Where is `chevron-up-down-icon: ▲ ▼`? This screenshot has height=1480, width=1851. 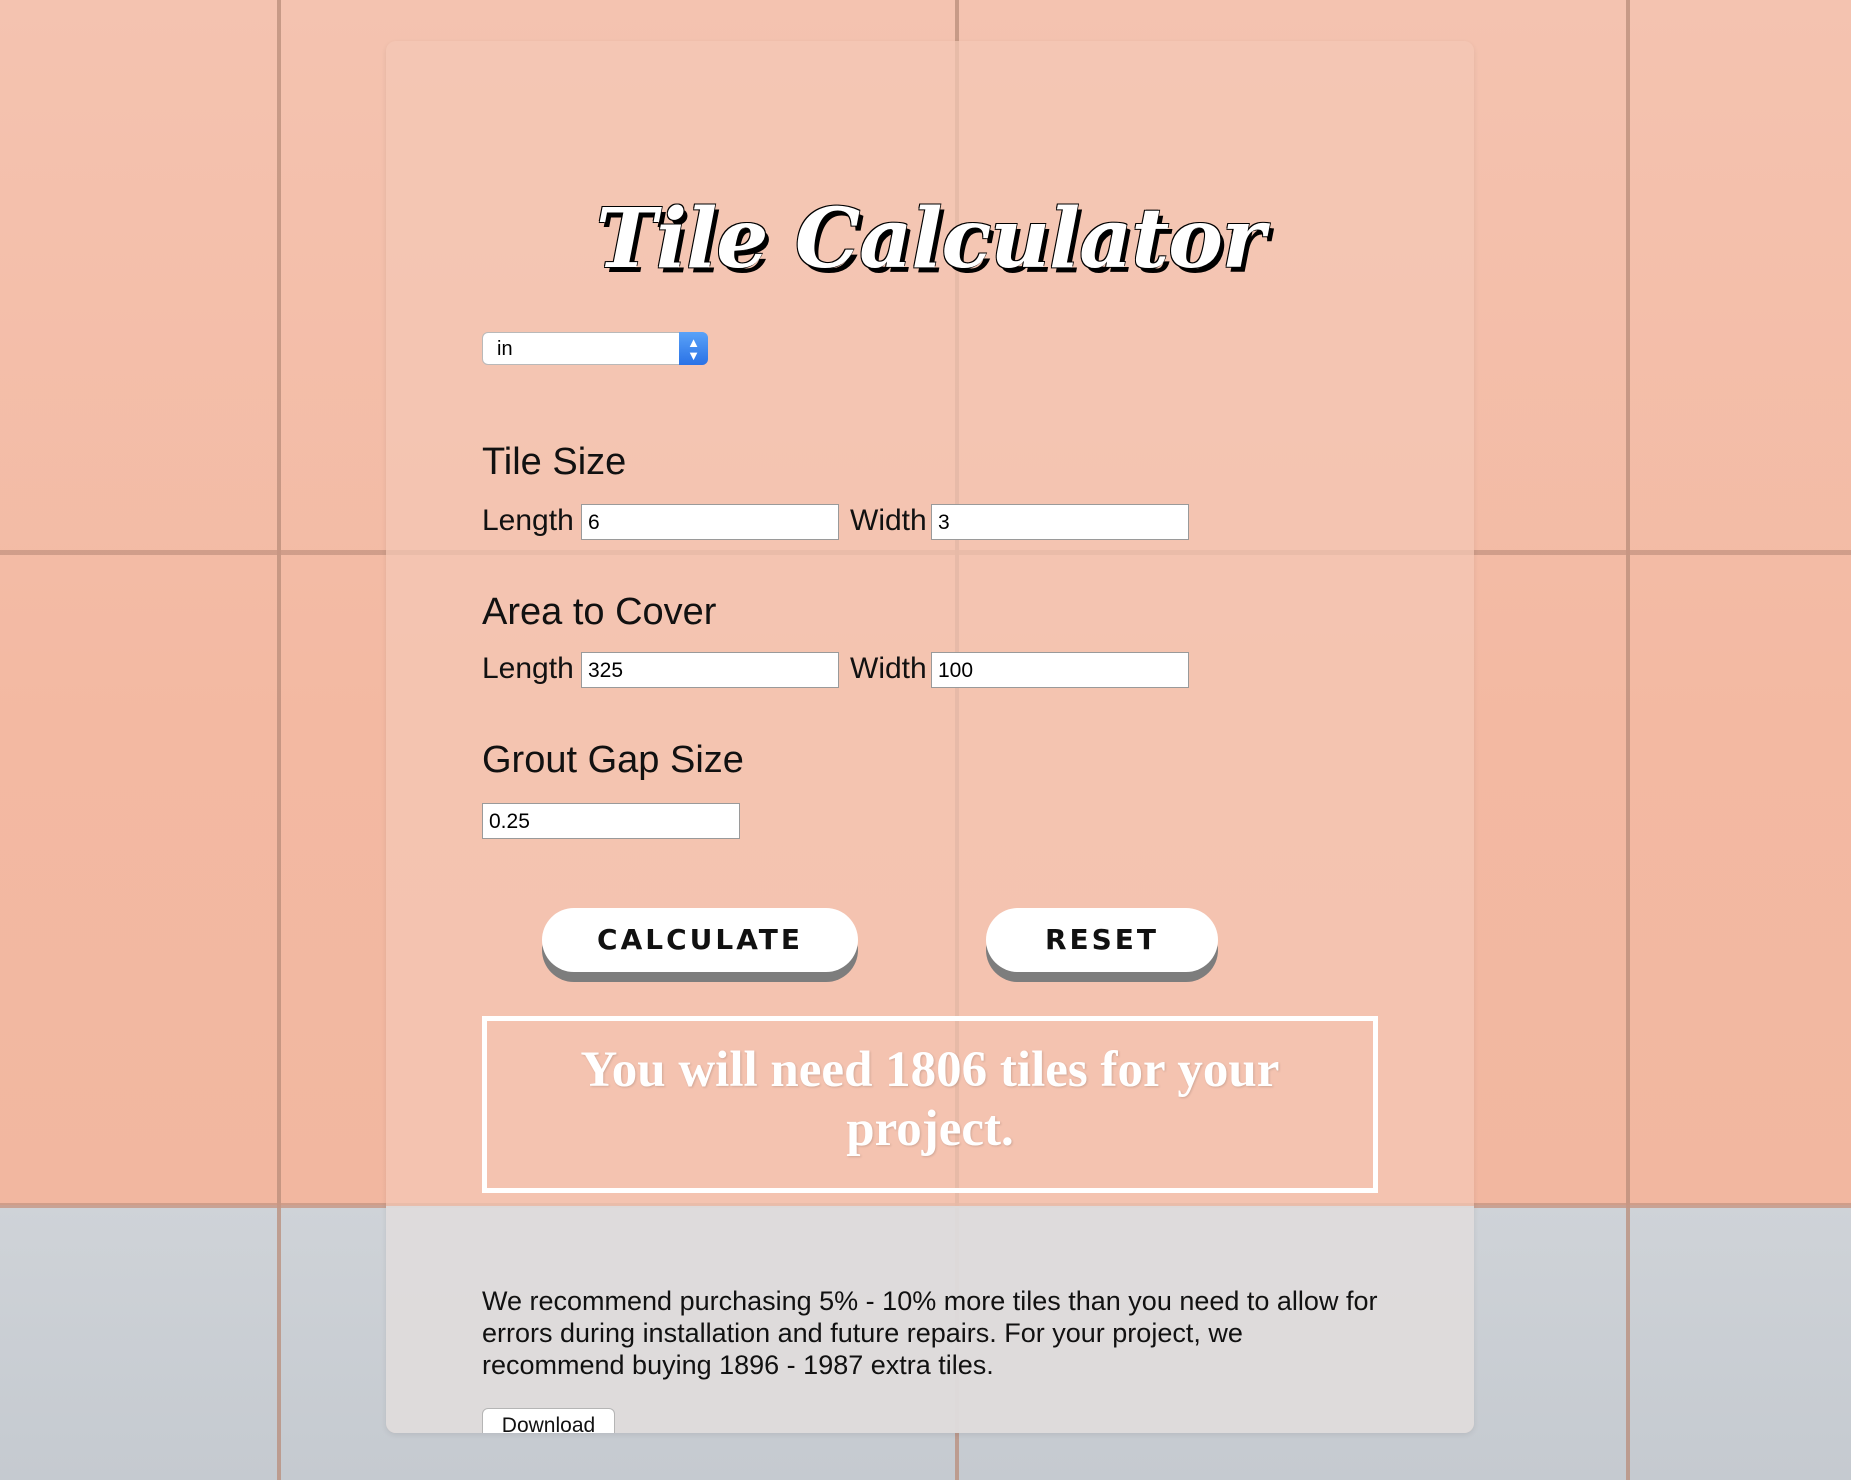 chevron-up-down-icon: ▲ ▼ is located at coordinates (693, 348).